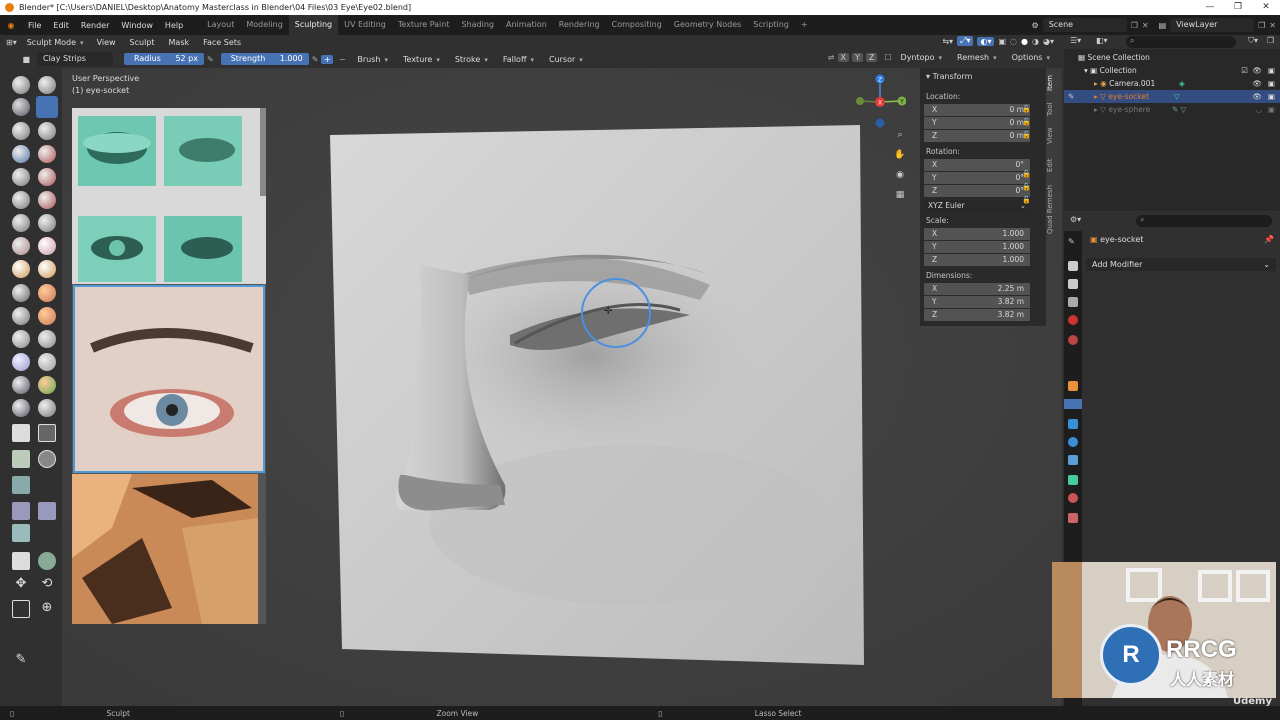 This screenshot has width=1280, height=720. Describe the element at coordinates (986, 41) in the screenshot. I see `overlay-toggle-icon: ◐▾` at that location.